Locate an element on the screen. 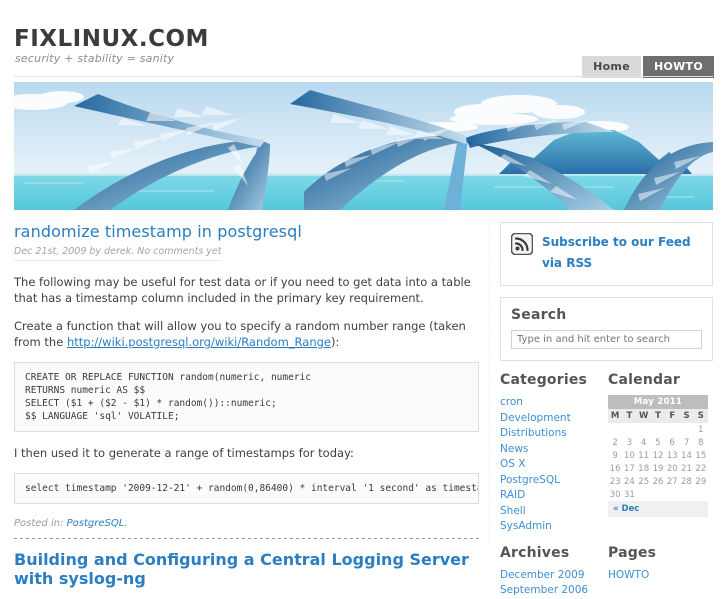 Image resolution: width=727 pixels, height=599 pixels. calendar-prev-month-link: « Dec is located at coordinates (626, 509).